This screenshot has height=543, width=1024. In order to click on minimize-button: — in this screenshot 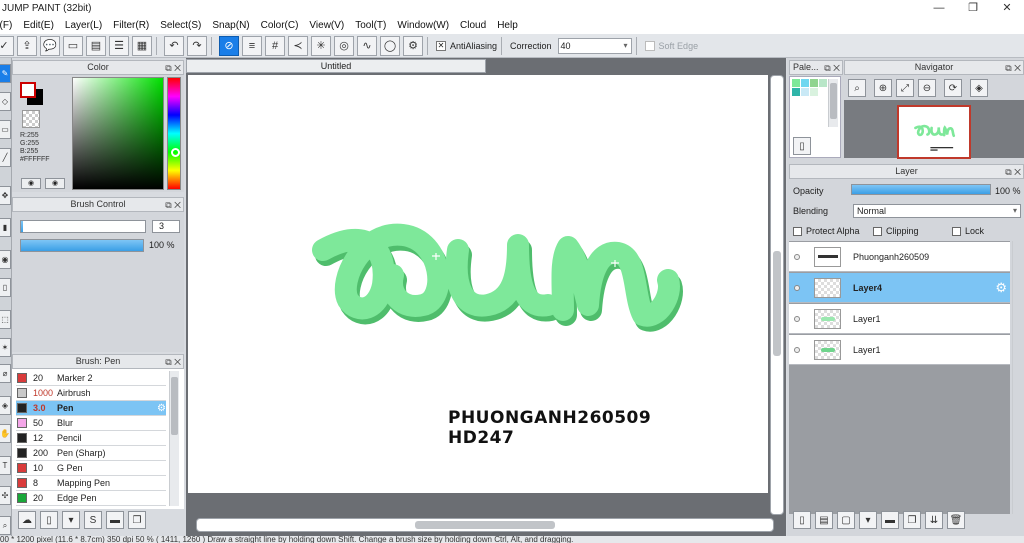, I will do `click(939, 8)`.